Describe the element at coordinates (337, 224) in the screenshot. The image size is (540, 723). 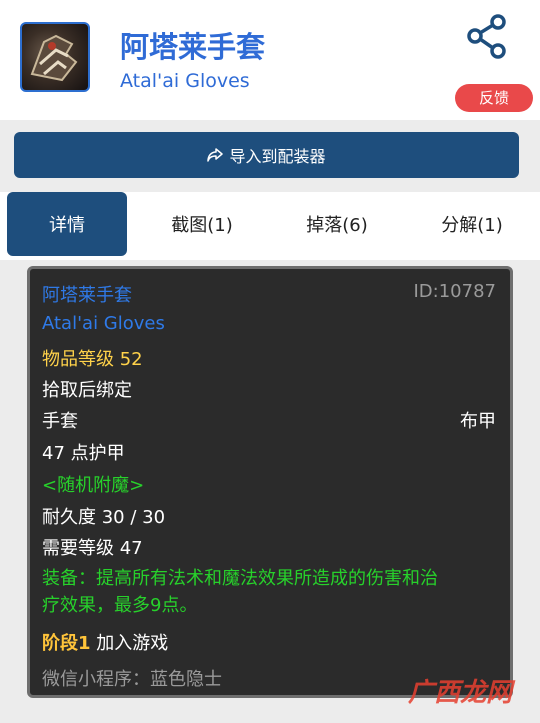
I see `tab-drops: 掉落(6)` at that location.